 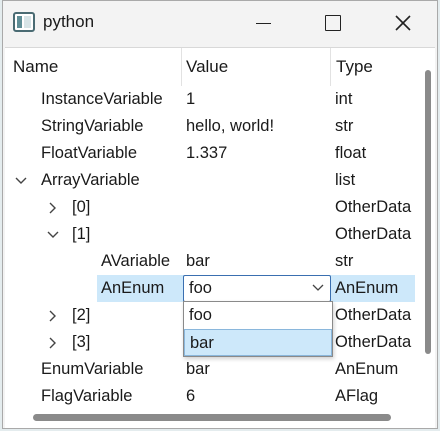 I want to click on tree-row: FloatVariable 1.337 float, so click(x=210, y=153).